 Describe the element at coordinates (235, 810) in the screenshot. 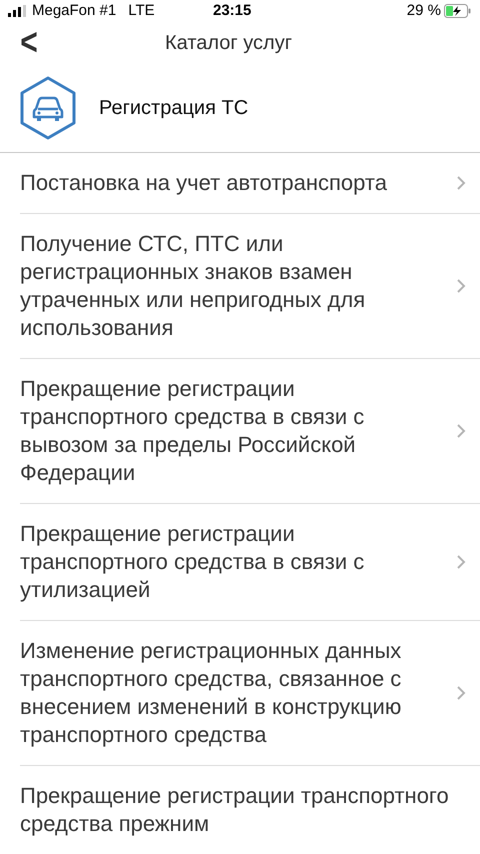

I see `service-label: Прекращение регистрации транспортного средства прежним` at that location.